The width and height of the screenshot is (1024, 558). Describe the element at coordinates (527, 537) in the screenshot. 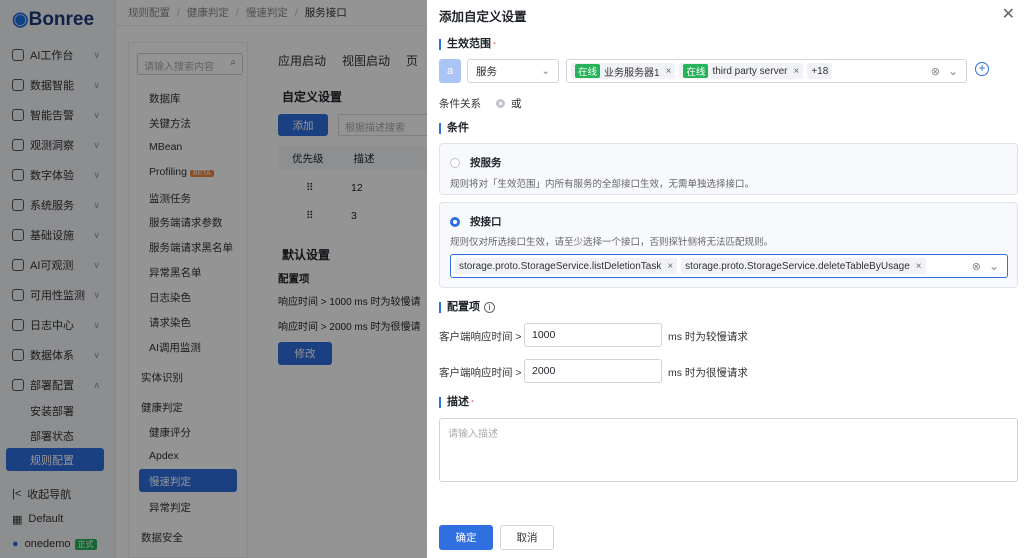

I see `cancel-button: 取消` at that location.